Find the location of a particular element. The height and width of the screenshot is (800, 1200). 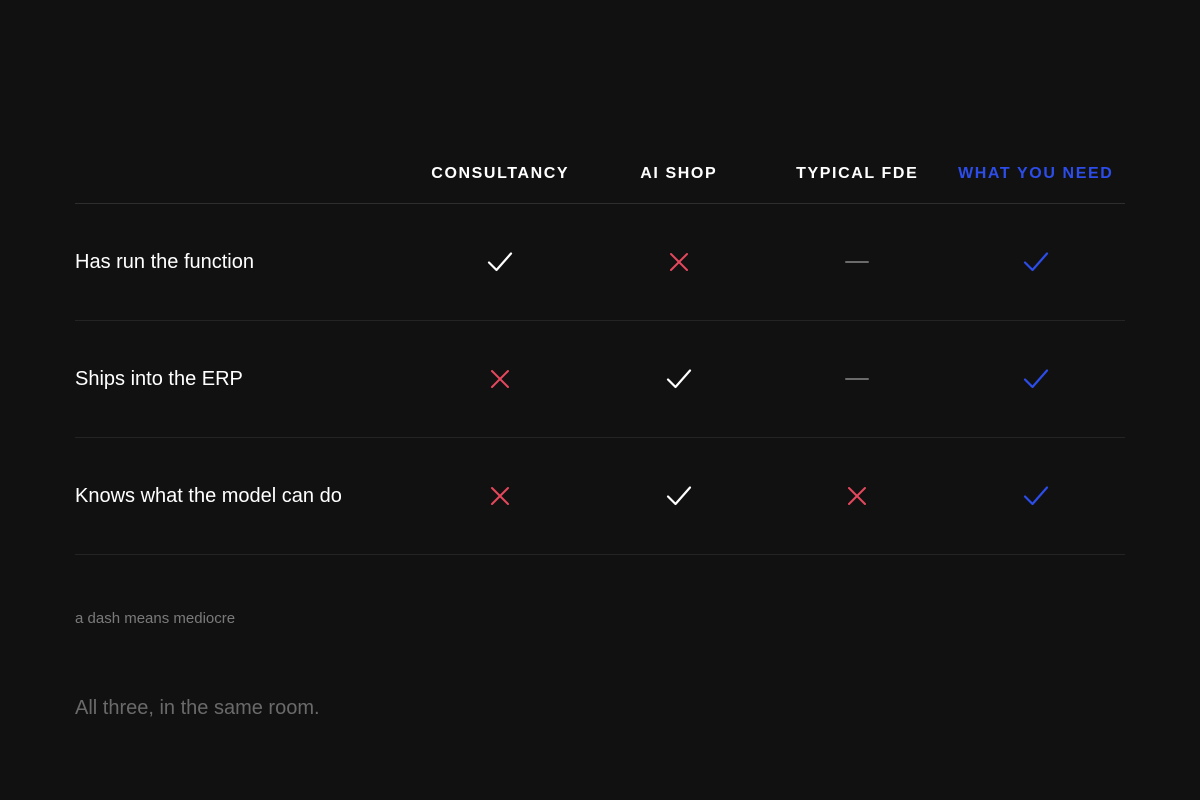

column-header-consultancy: CONSULTANCY is located at coordinates (500, 173).